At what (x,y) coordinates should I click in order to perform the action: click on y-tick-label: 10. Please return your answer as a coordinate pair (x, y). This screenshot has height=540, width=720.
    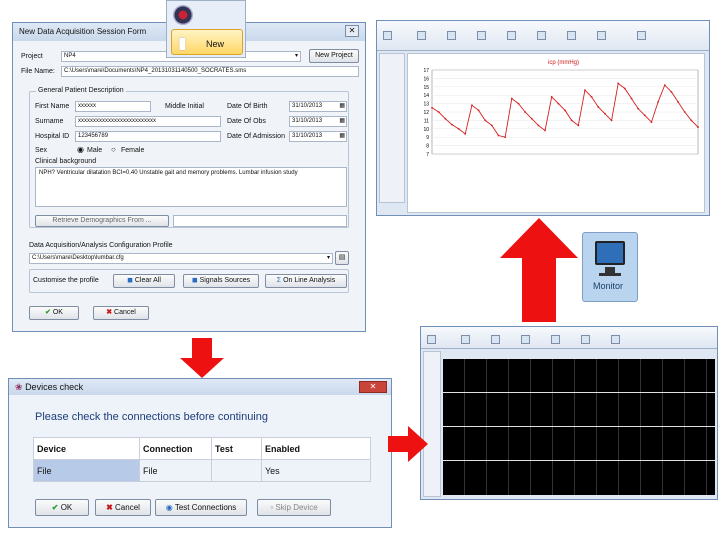
    Looking at the image, I should click on (426, 130).